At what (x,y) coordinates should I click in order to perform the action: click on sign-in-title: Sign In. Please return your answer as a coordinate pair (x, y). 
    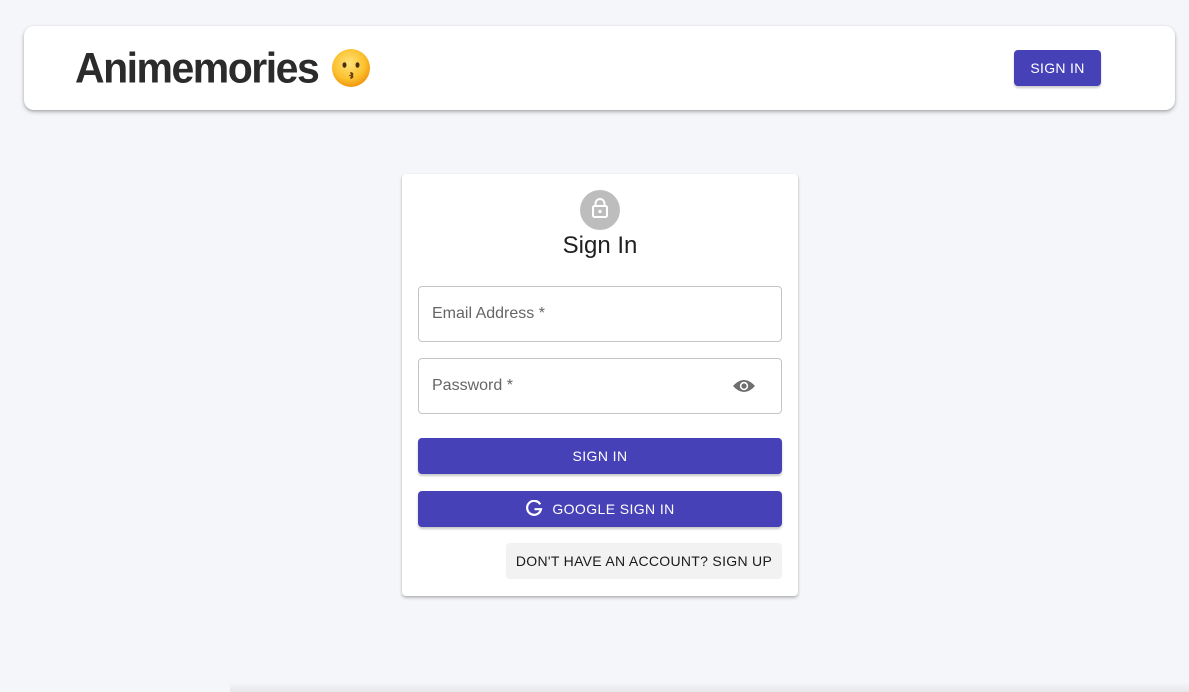
    Looking at the image, I should click on (600, 245).